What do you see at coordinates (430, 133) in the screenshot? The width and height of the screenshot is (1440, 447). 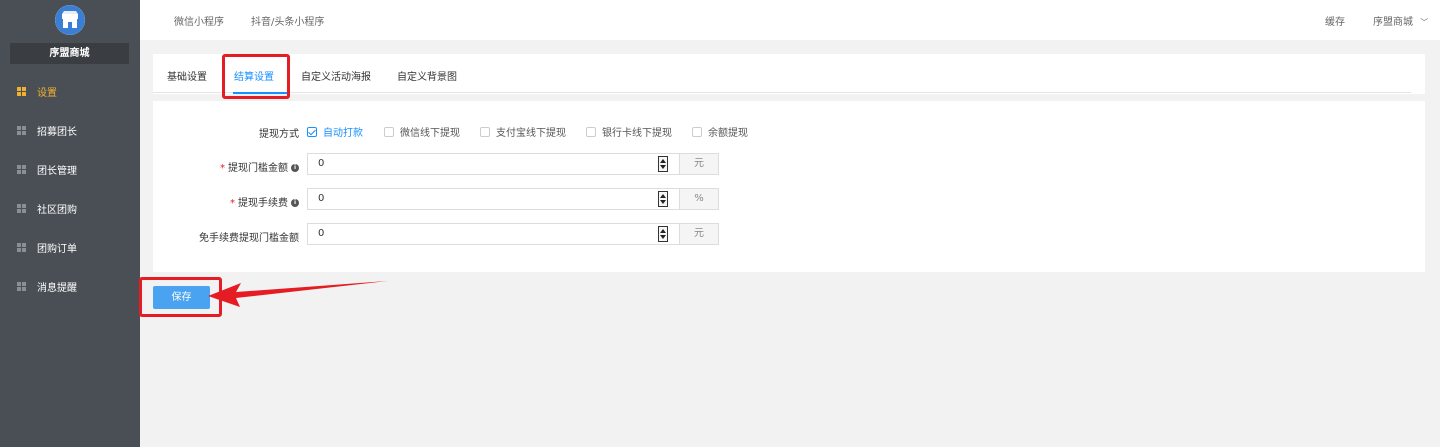 I see `option-label: 微信线下提现` at bounding box center [430, 133].